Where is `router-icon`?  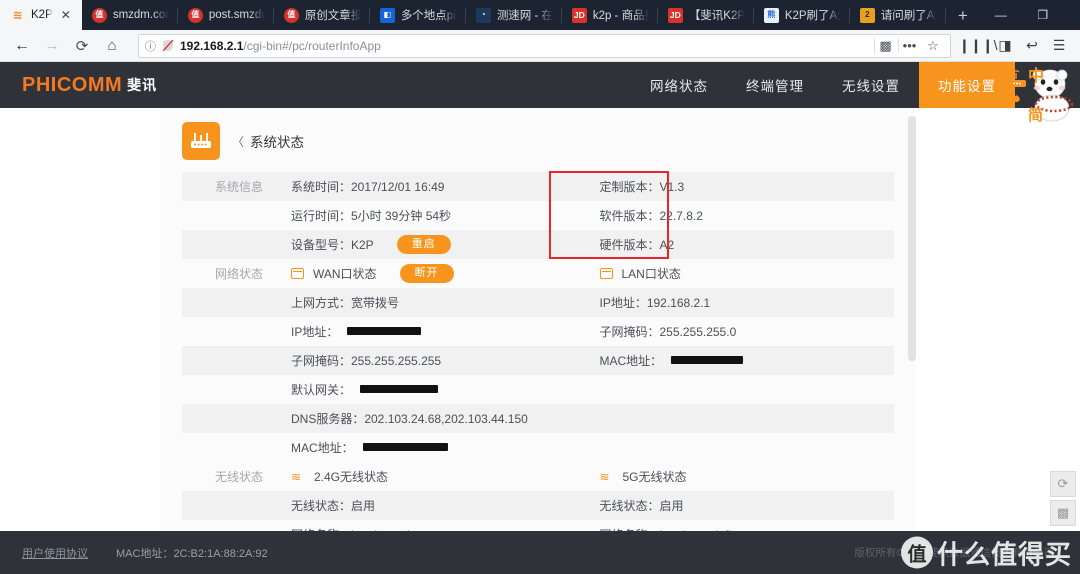
router-icon is located at coordinates (201, 141).